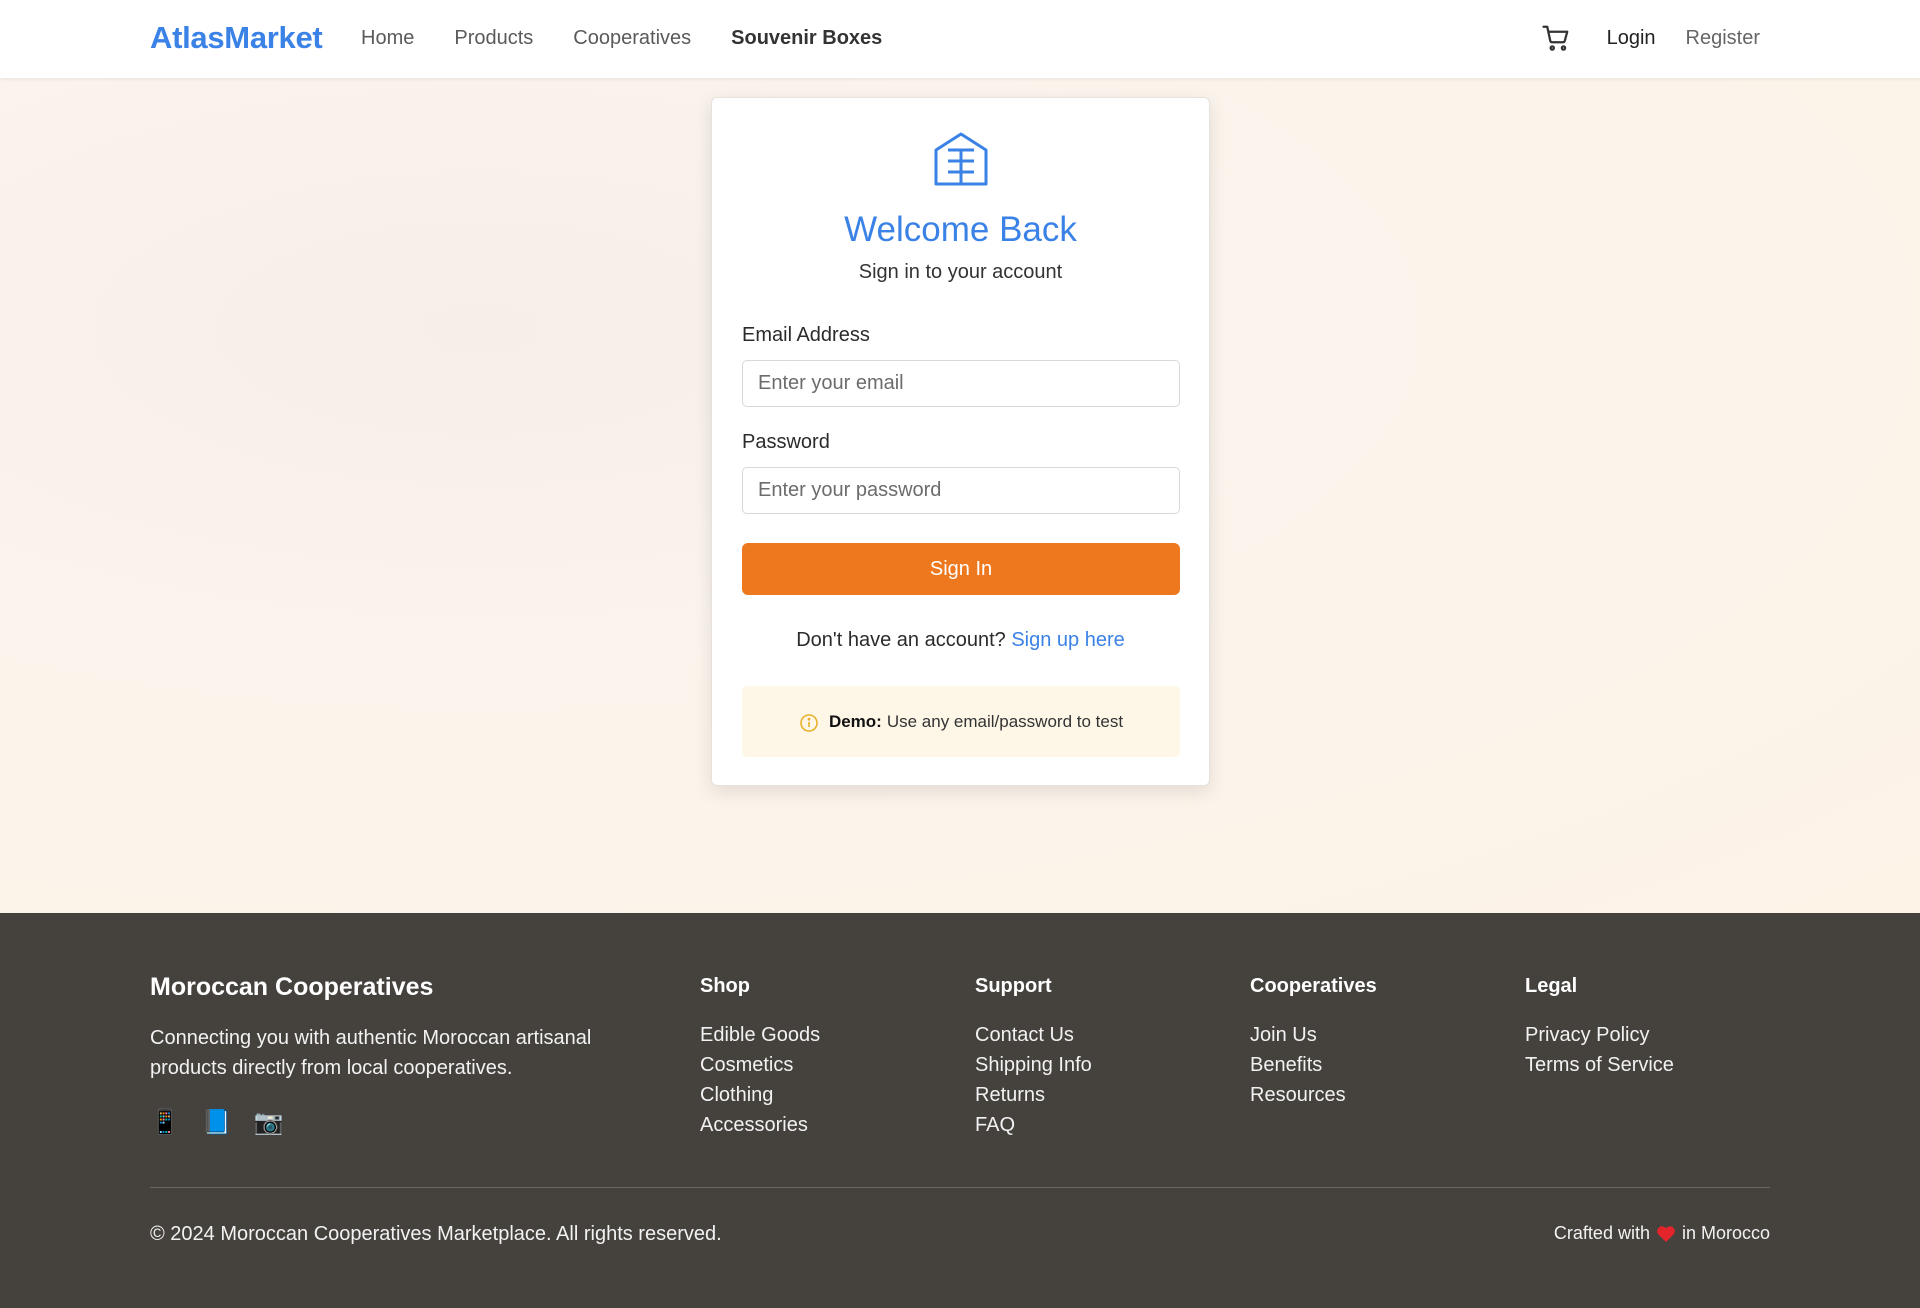 The width and height of the screenshot is (1920, 1308). I want to click on email-field, so click(961, 383).